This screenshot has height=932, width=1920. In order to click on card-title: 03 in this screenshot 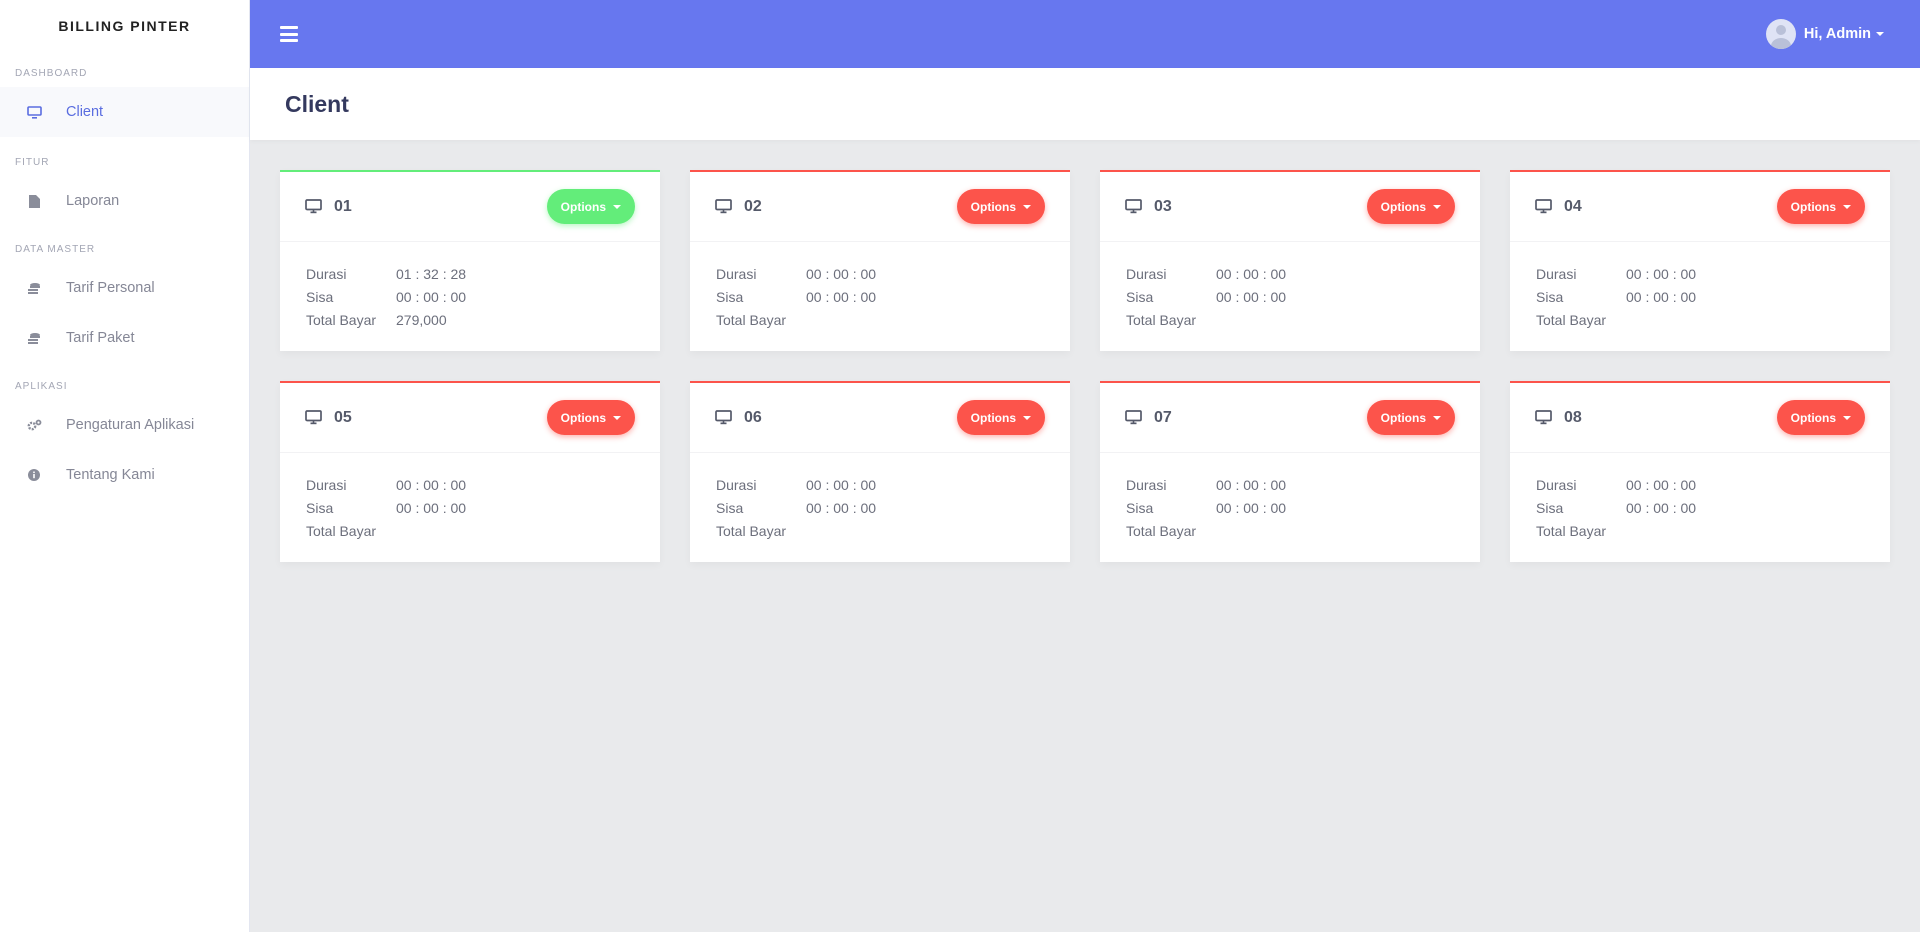, I will do `click(1148, 207)`.